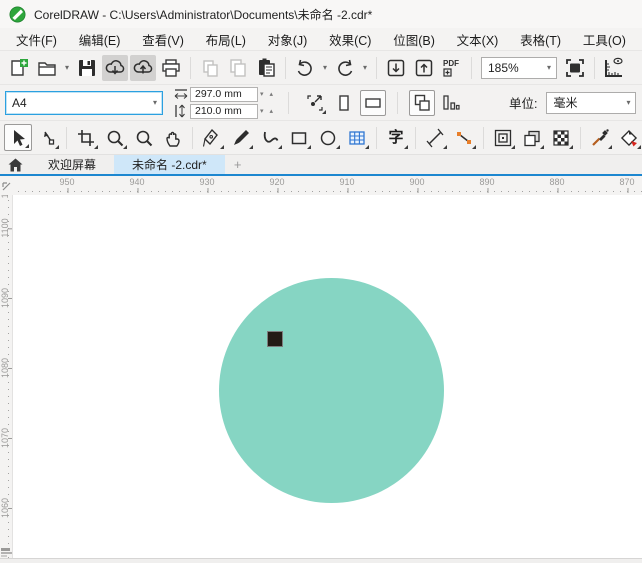  Describe the element at coordinates (452, 68) in the screenshot. I see `publish-to-pdf-button: PDF` at that location.